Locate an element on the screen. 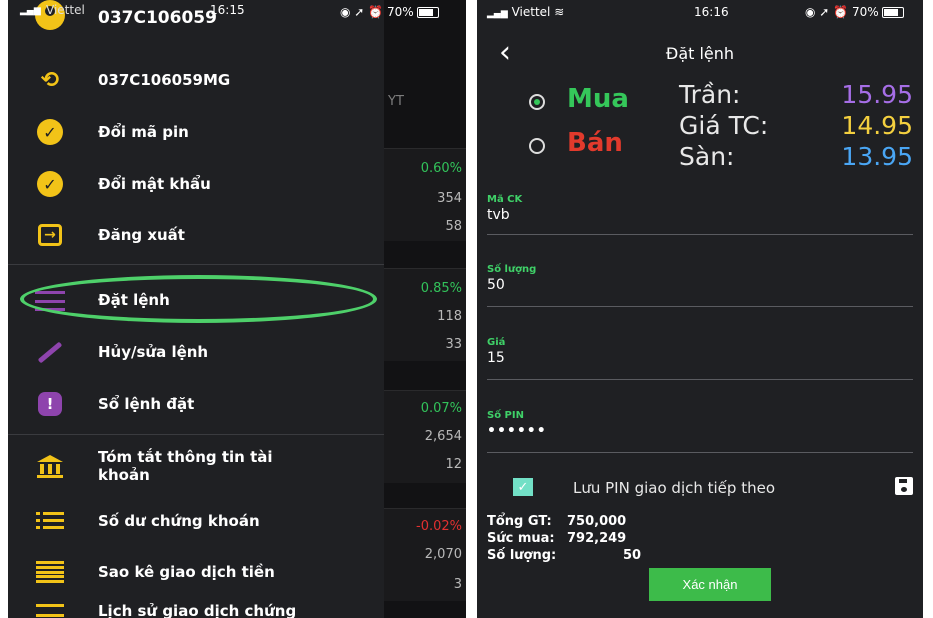 This screenshot has height=618, width=933. drawer-item-label: Đổi mã pin is located at coordinates (143, 132).